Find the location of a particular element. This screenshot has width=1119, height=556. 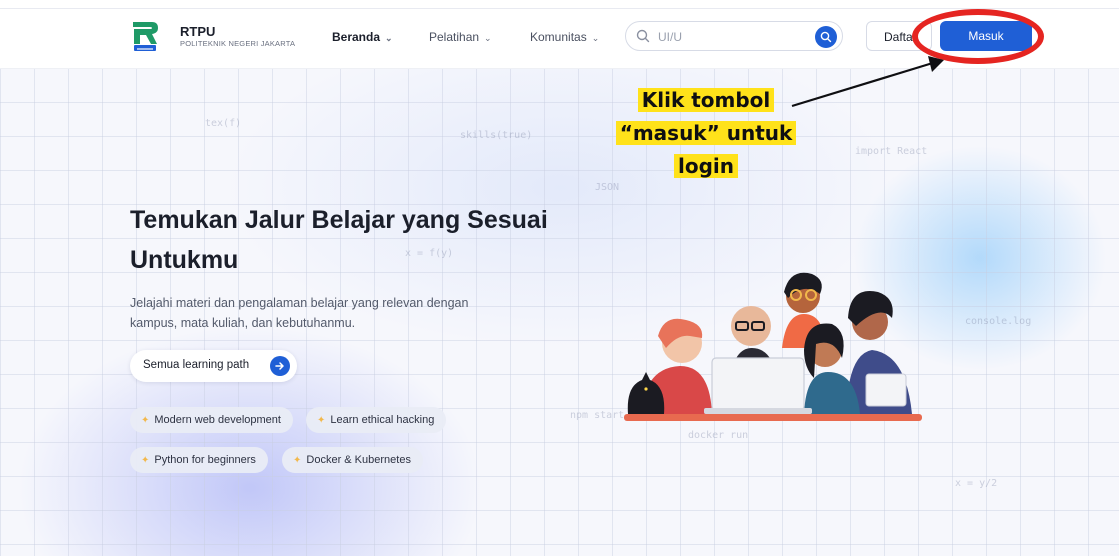

search-input is located at coordinates (733, 37).